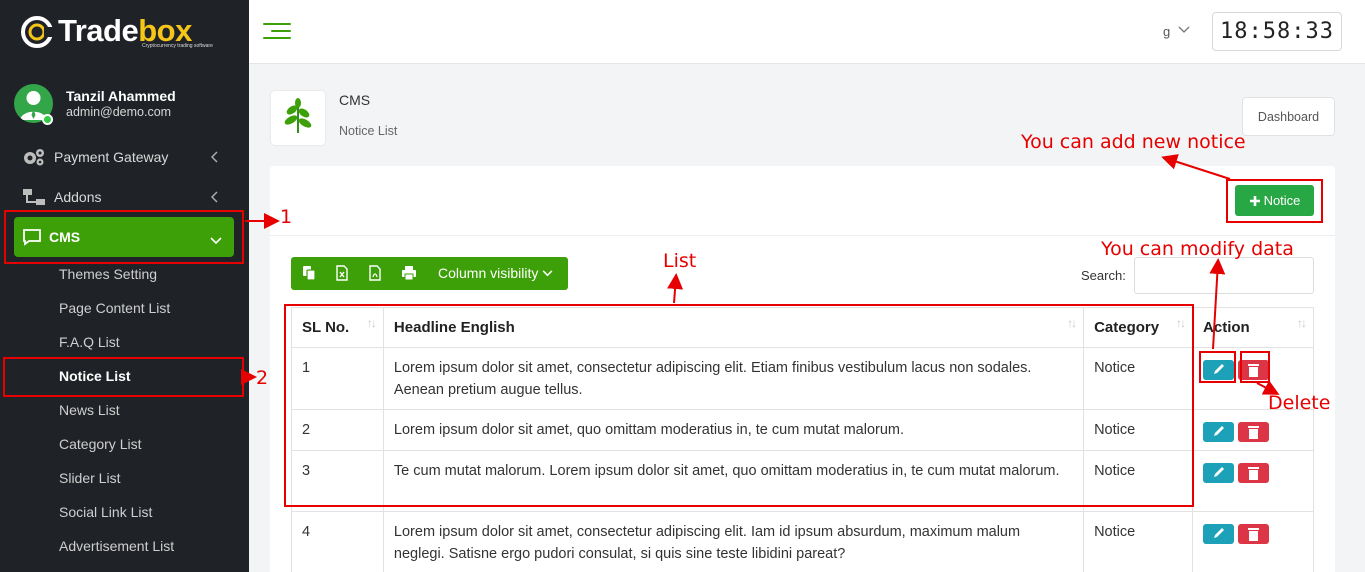 The width and height of the screenshot is (1365, 572). I want to click on sidebar-sub-news-list: News List, so click(89, 410).